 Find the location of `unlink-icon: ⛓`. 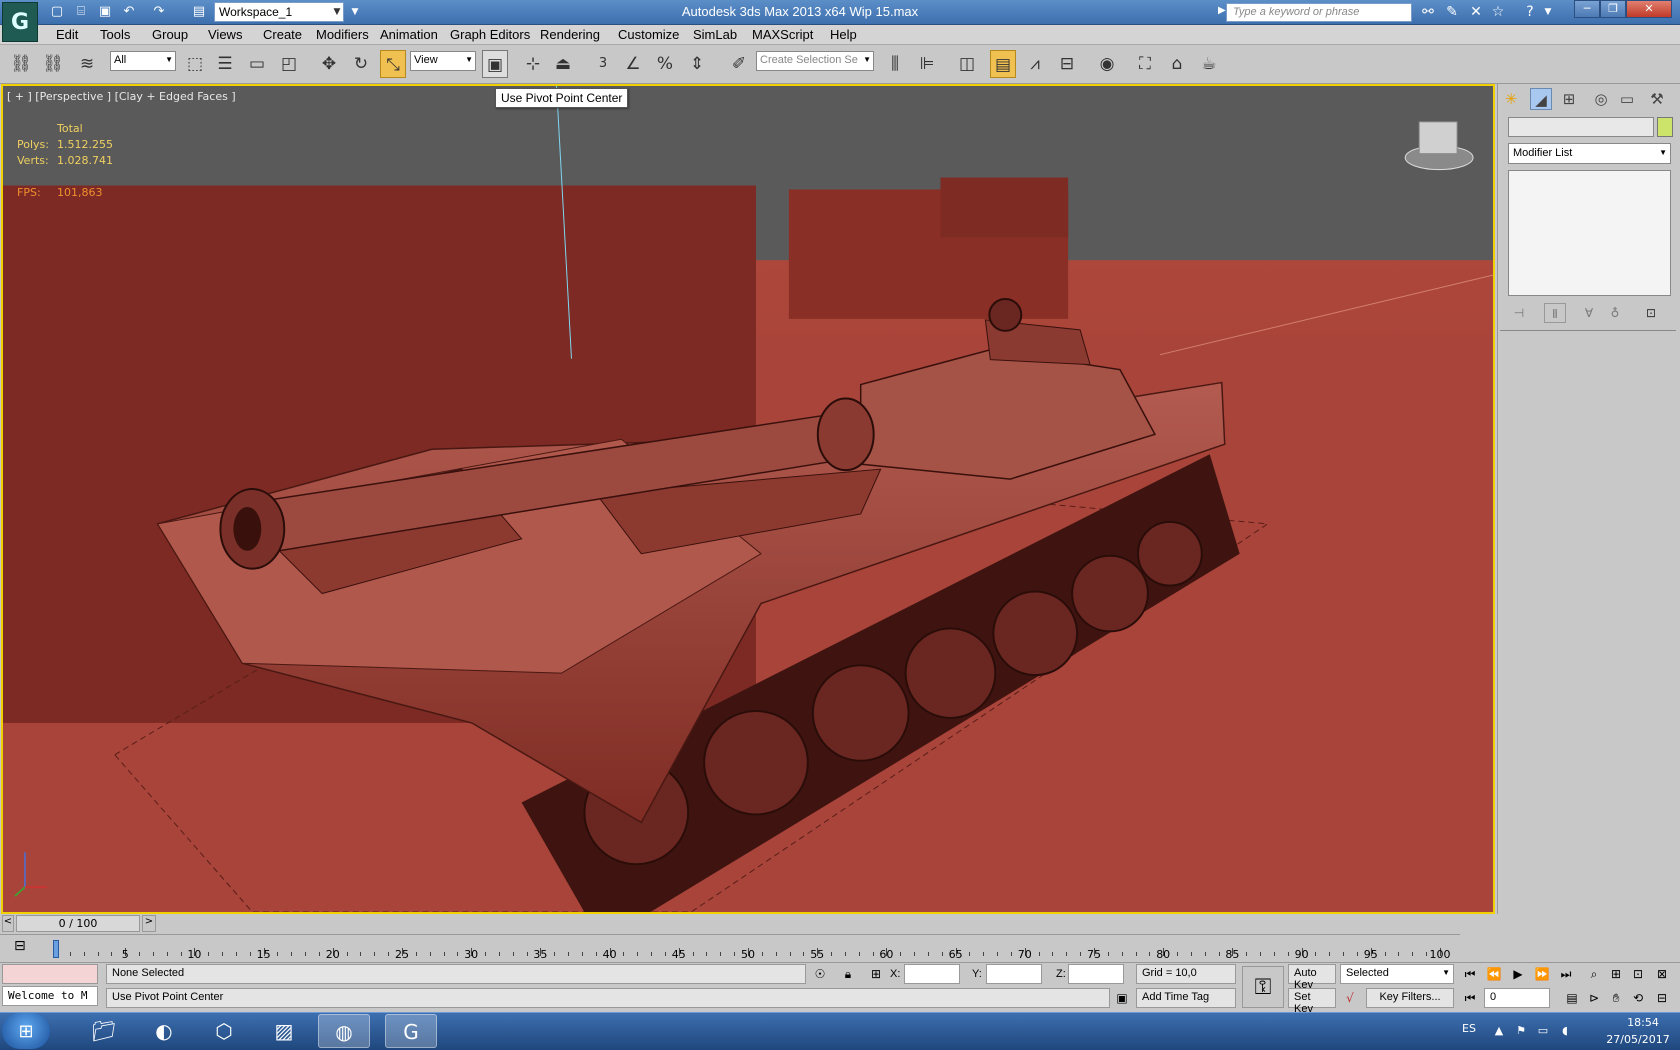

unlink-icon: ⛓ is located at coordinates (53, 64).